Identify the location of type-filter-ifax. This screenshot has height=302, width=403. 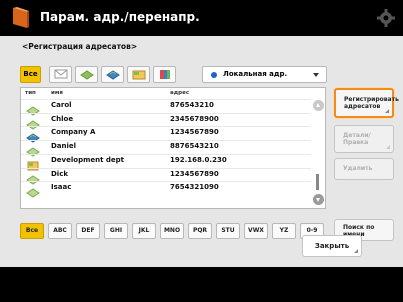
(112, 74).